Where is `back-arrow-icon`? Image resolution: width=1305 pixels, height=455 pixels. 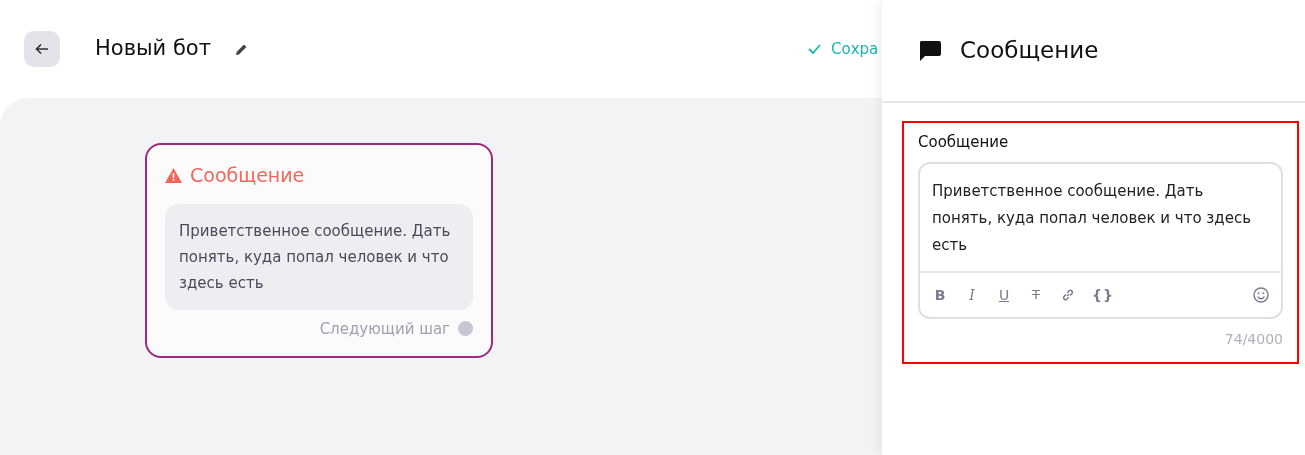
back-arrow-icon is located at coordinates (42, 49).